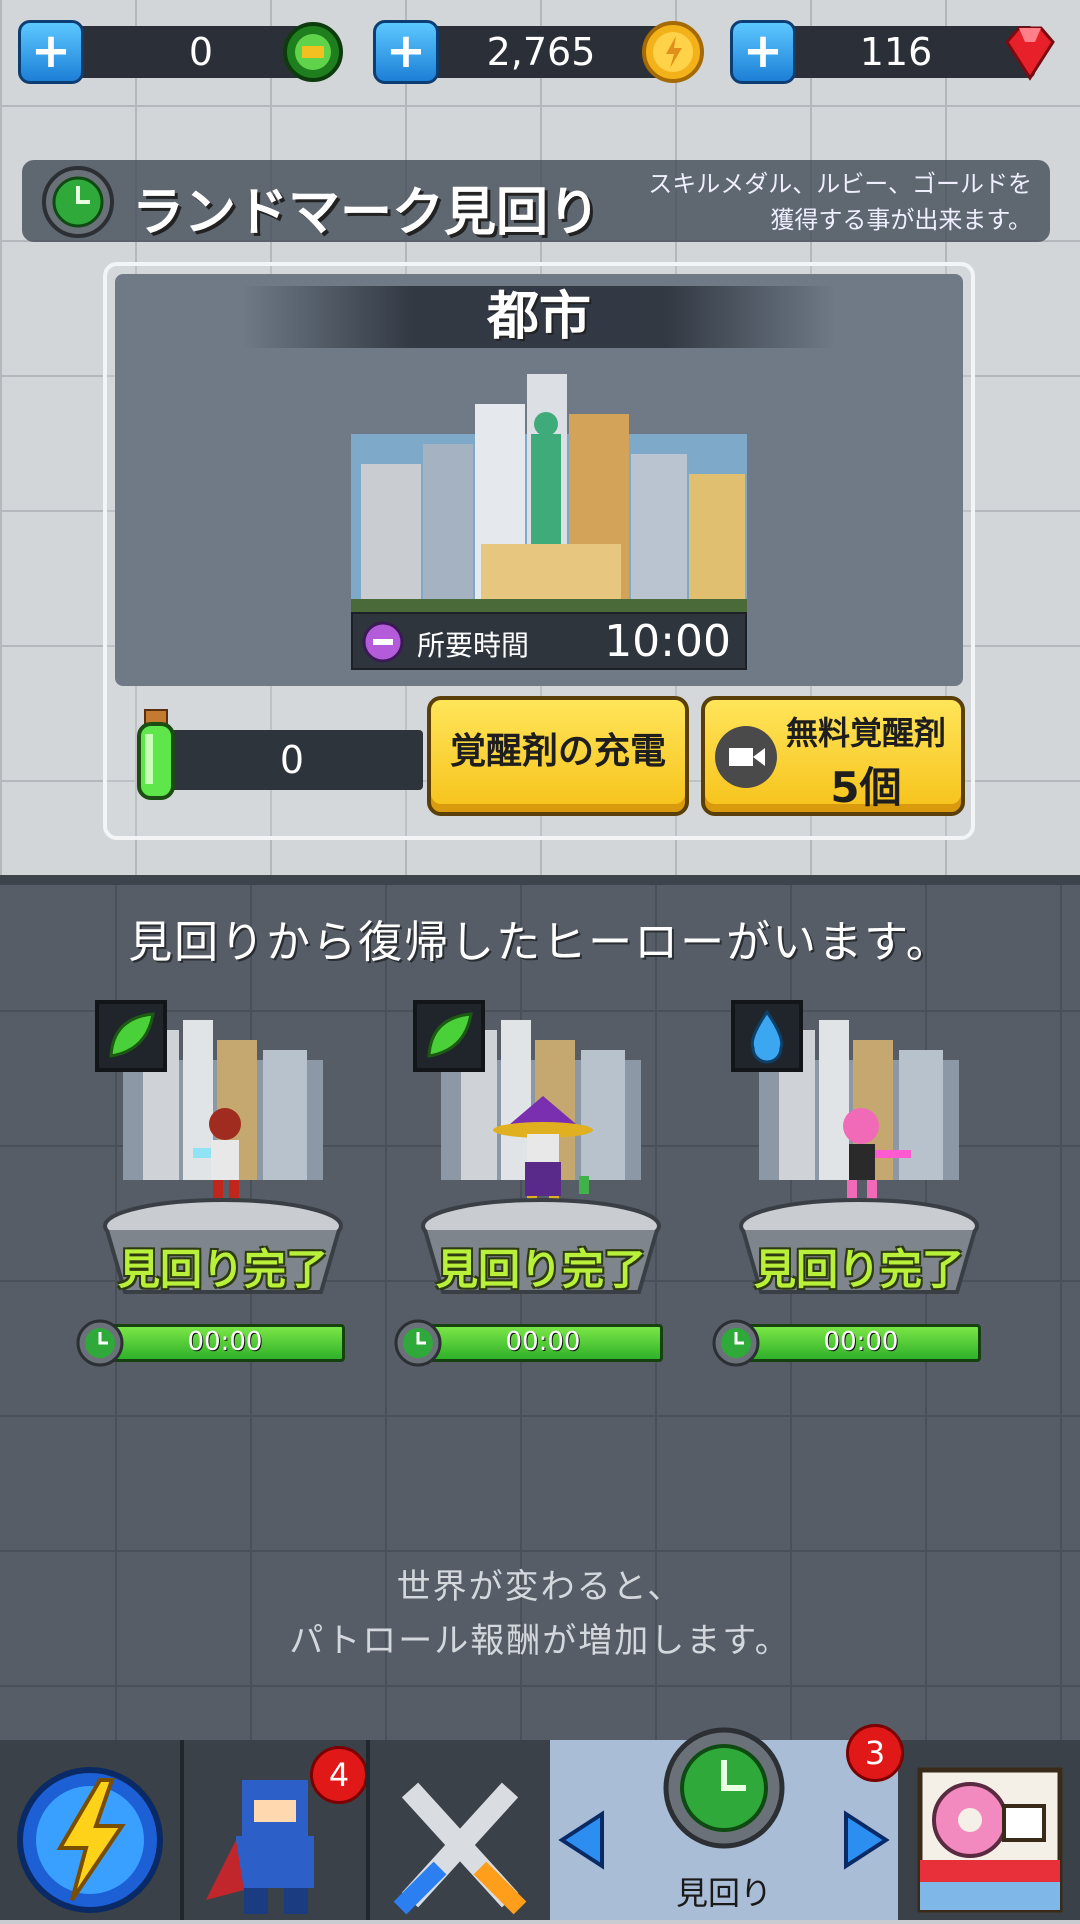 Image resolution: width=1080 pixels, height=1924 pixels. What do you see at coordinates (558, 756) in the screenshot?
I see `charge-potion-button: 覚醒剤の充電` at bounding box center [558, 756].